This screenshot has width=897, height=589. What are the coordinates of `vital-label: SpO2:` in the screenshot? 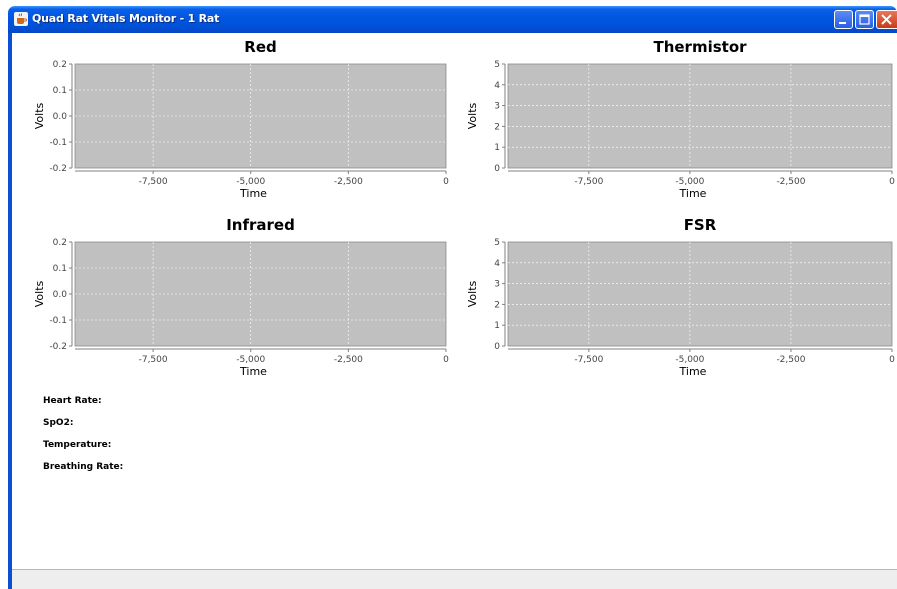 It's located at (58, 423).